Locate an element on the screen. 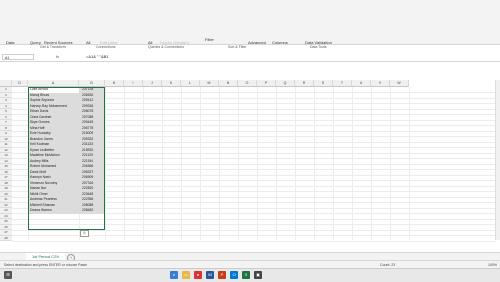 This screenshot has width=500, height=282. column-header: W is located at coordinates (399, 83).